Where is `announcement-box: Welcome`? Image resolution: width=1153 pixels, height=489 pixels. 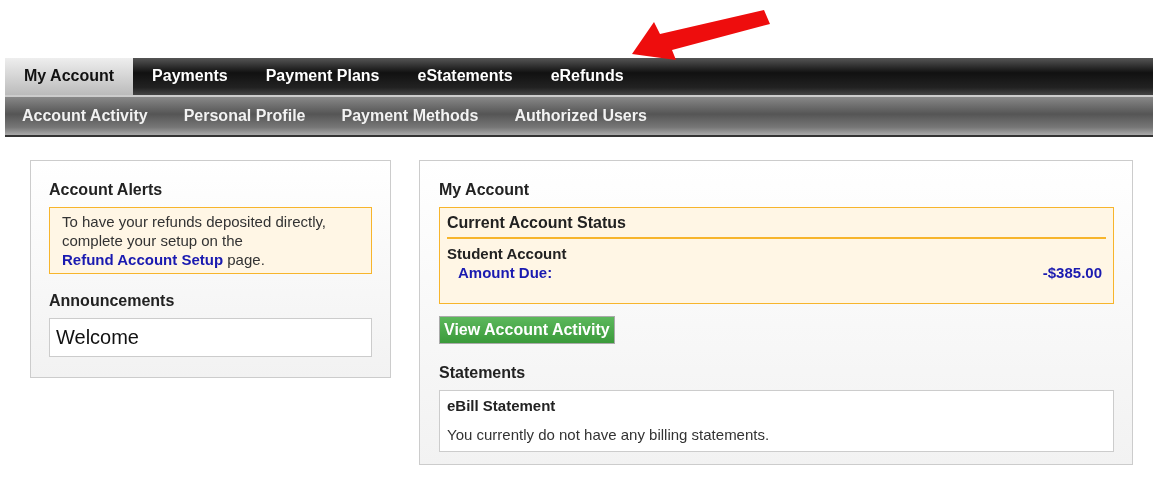 announcement-box: Welcome is located at coordinates (210, 337).